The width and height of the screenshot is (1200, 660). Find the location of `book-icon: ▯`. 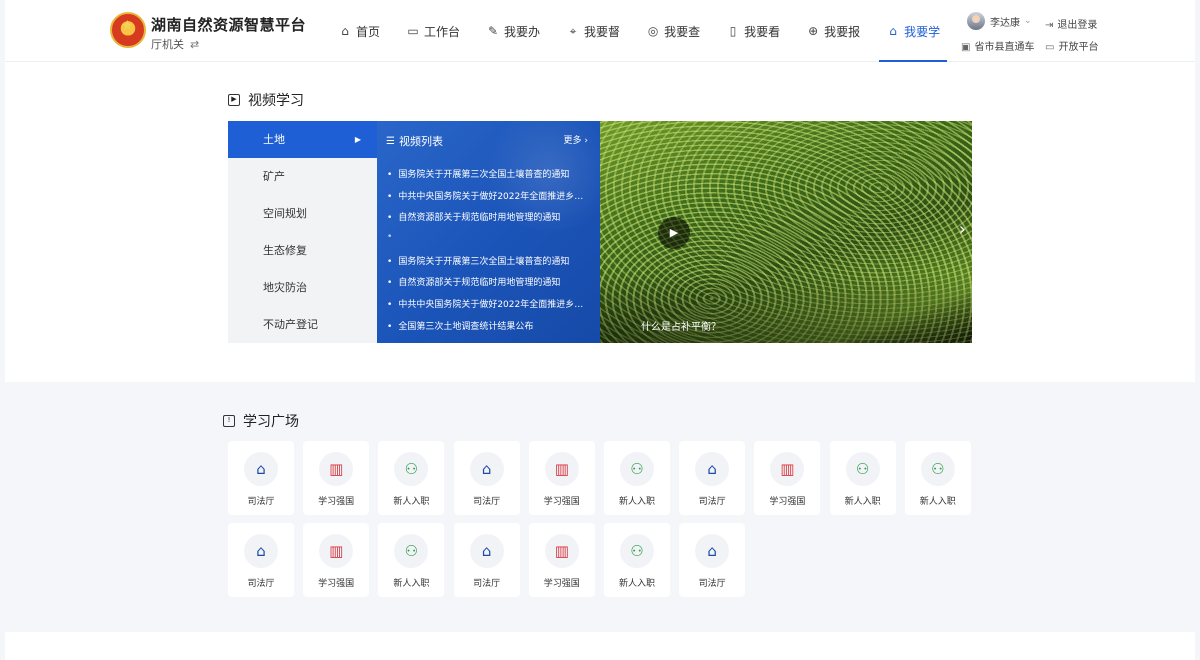

book-icon: ▯ is located at coordinates (733, 31).